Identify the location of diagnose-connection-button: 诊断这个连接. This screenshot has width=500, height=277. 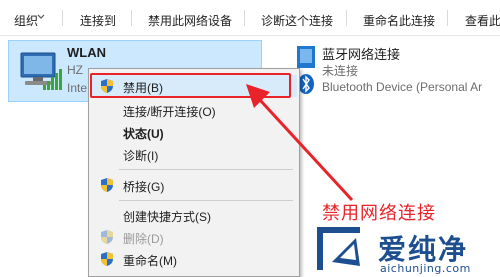
(297, 20).